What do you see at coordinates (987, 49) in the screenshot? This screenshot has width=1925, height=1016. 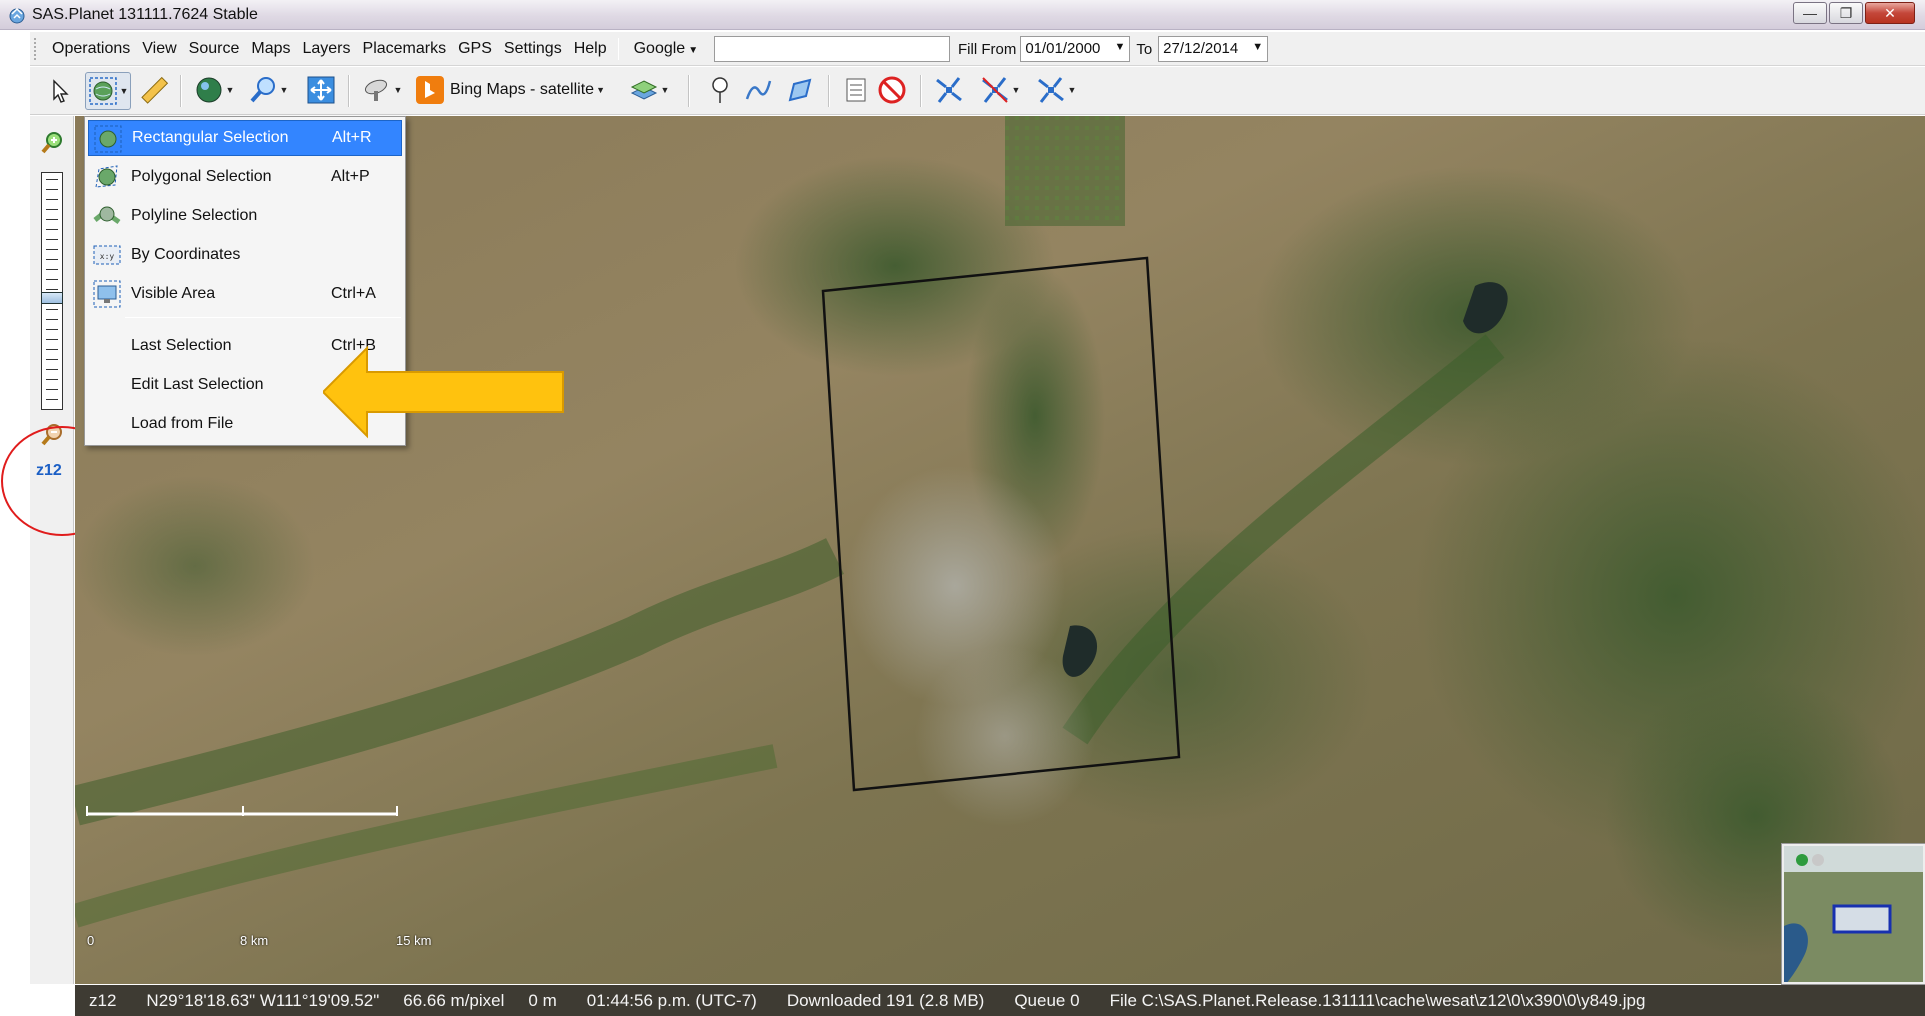 I see `fill-from-label: Fill From` at bounding box center [987, 49].